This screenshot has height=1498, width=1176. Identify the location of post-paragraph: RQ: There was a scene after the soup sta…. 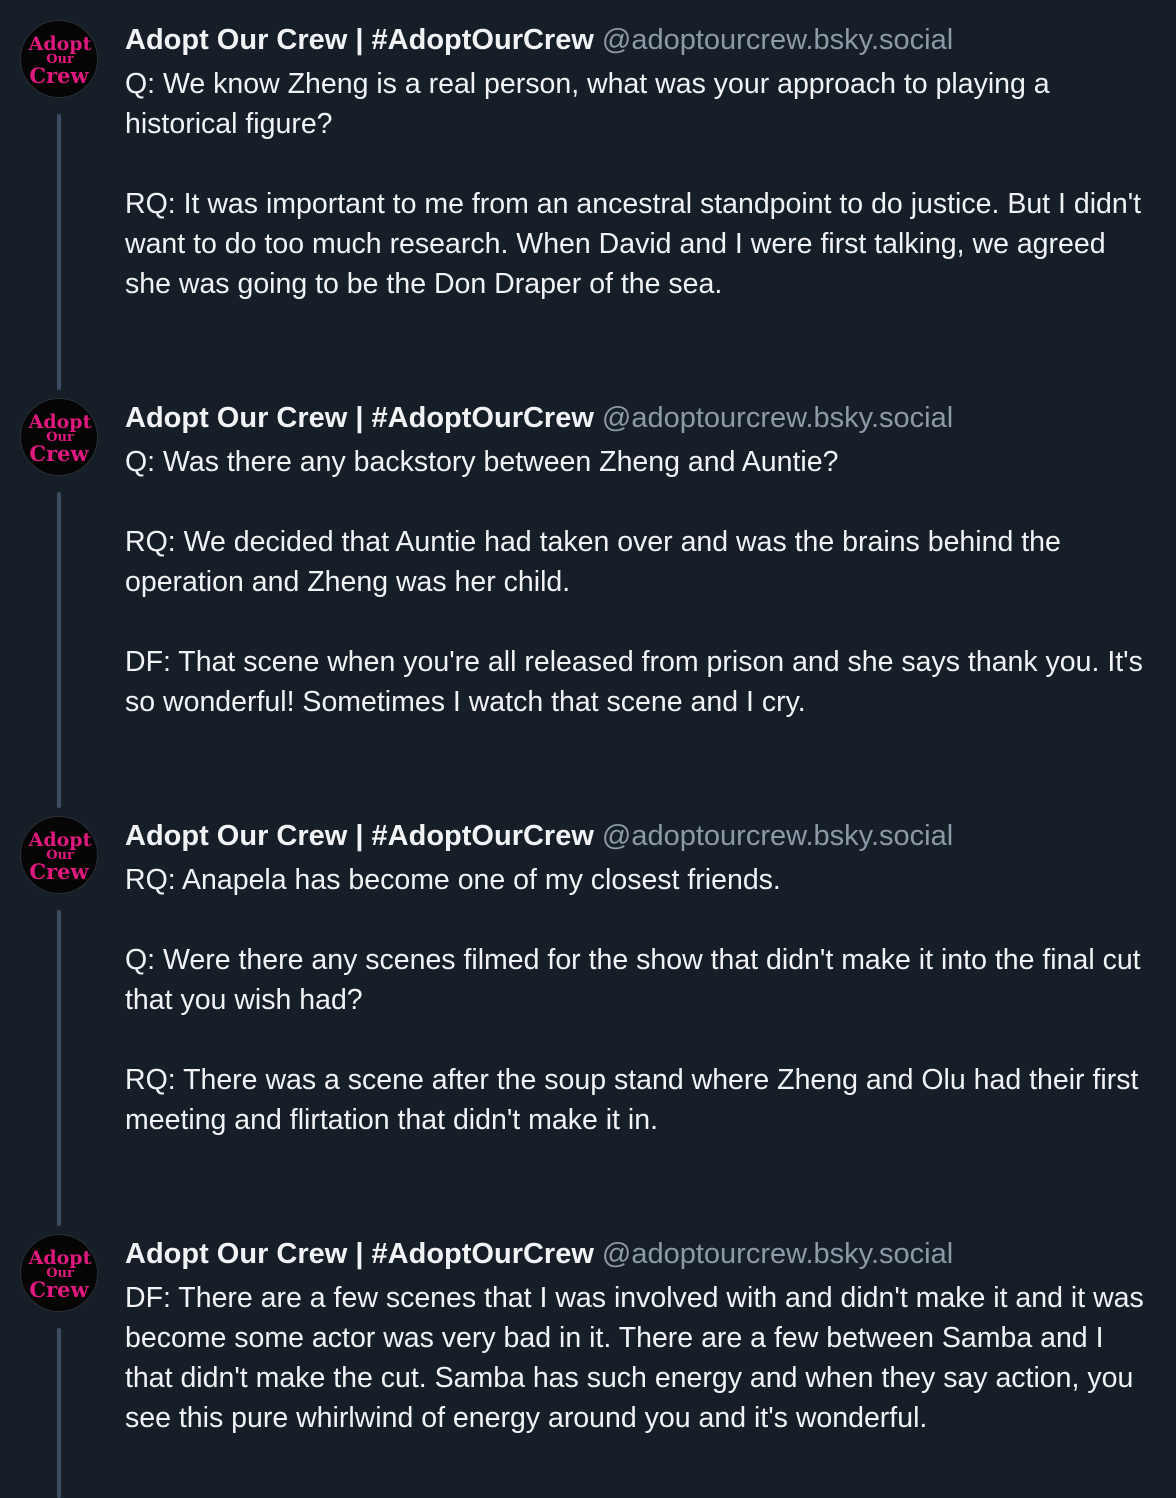
(632, 1100).